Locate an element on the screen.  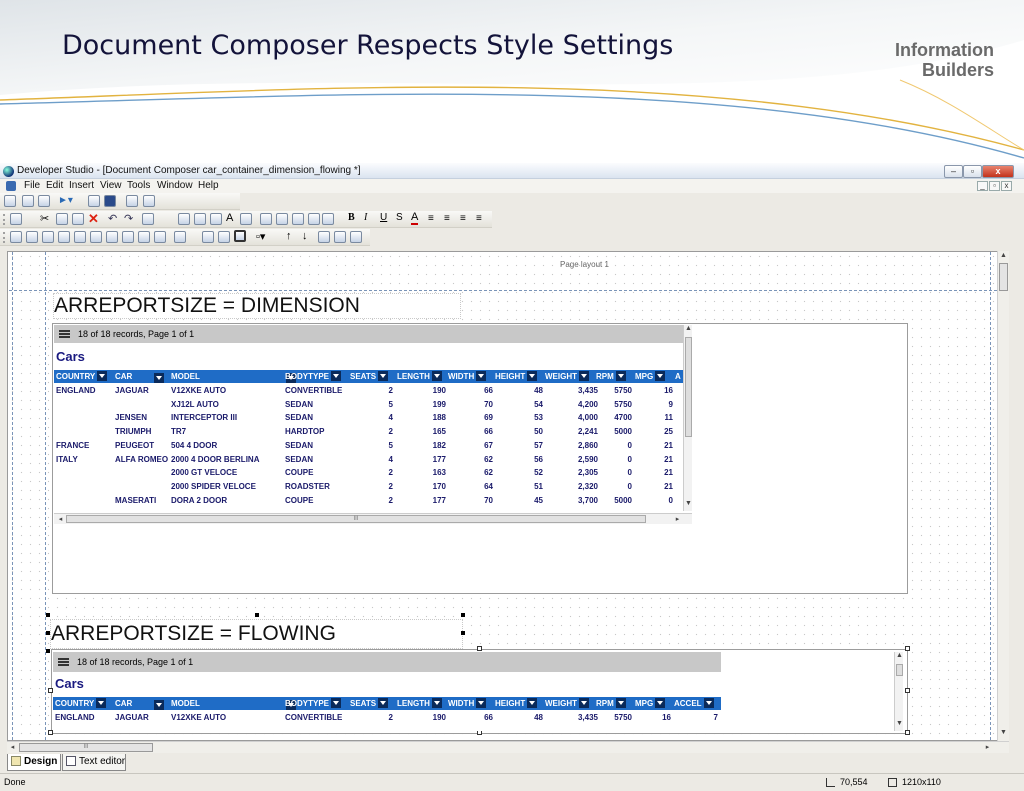
align-lefts-icon is located at coordinates (32, 237).